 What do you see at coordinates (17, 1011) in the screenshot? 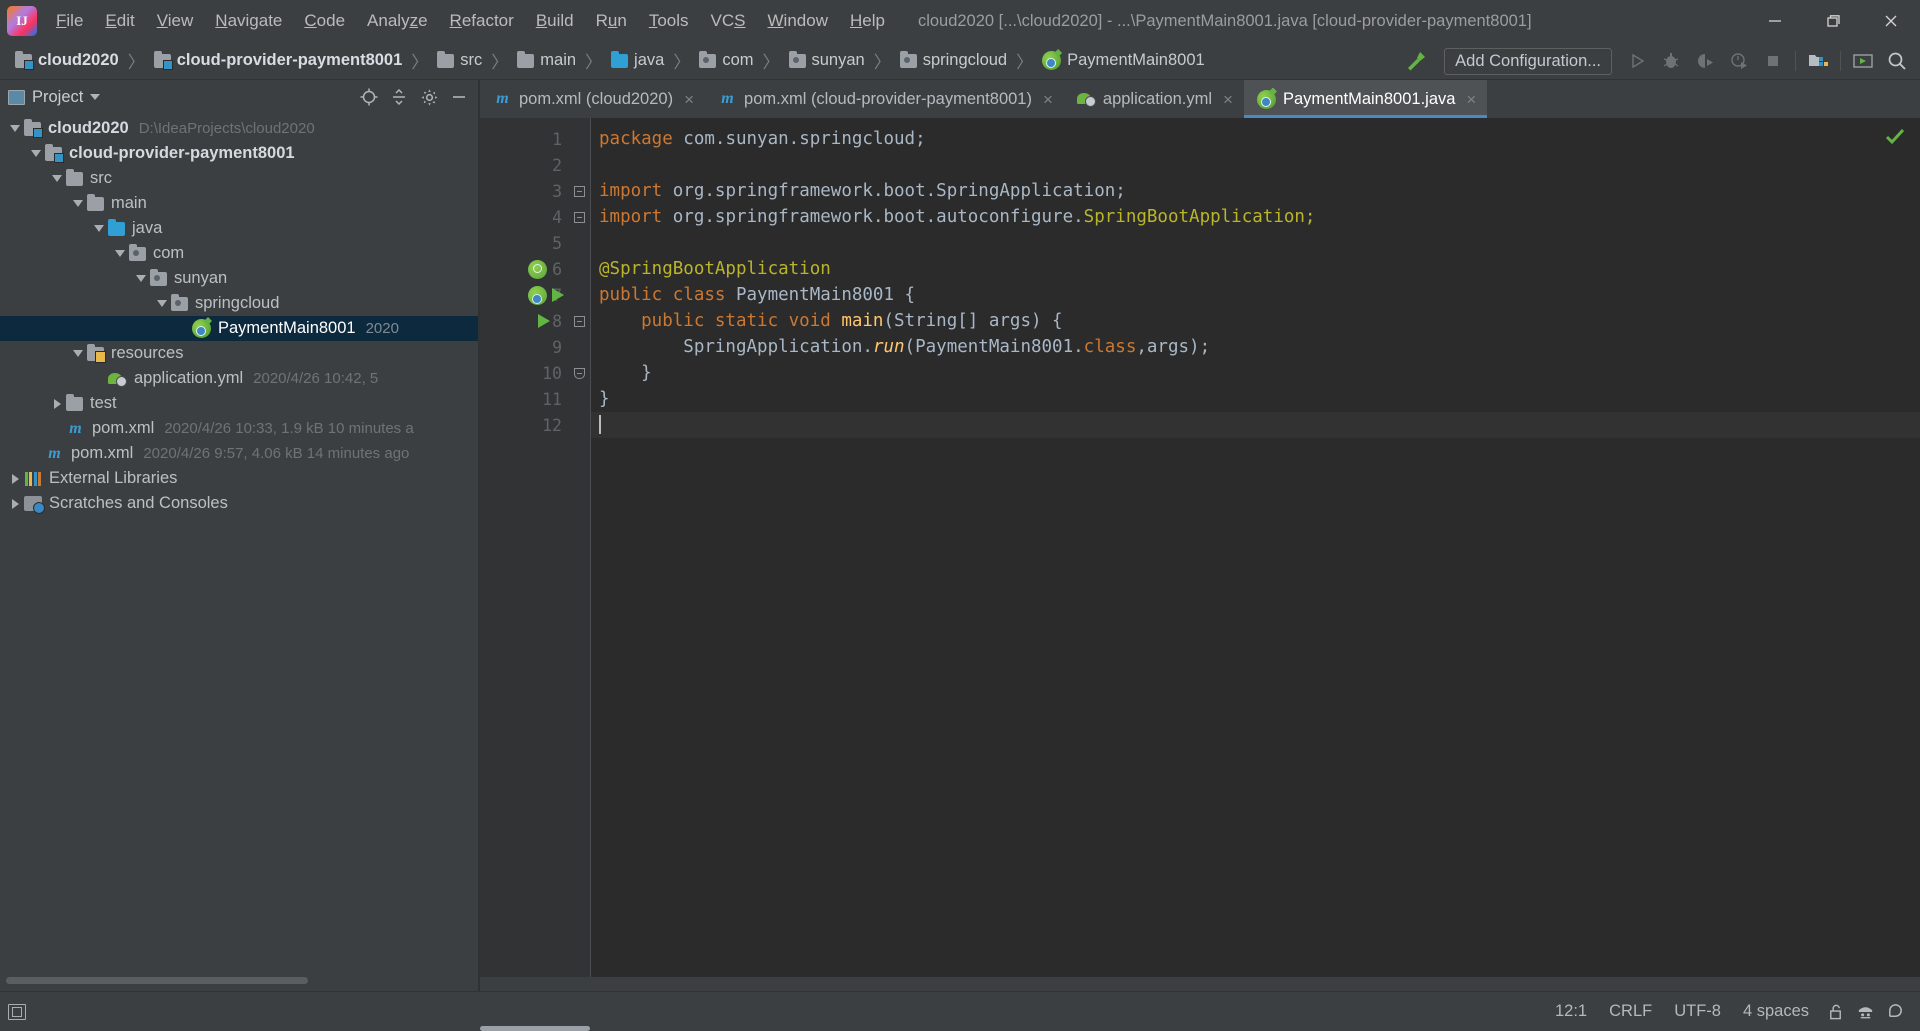
I see `toggle-tool-window-bars-icon` at bounding box center [17, 1011].